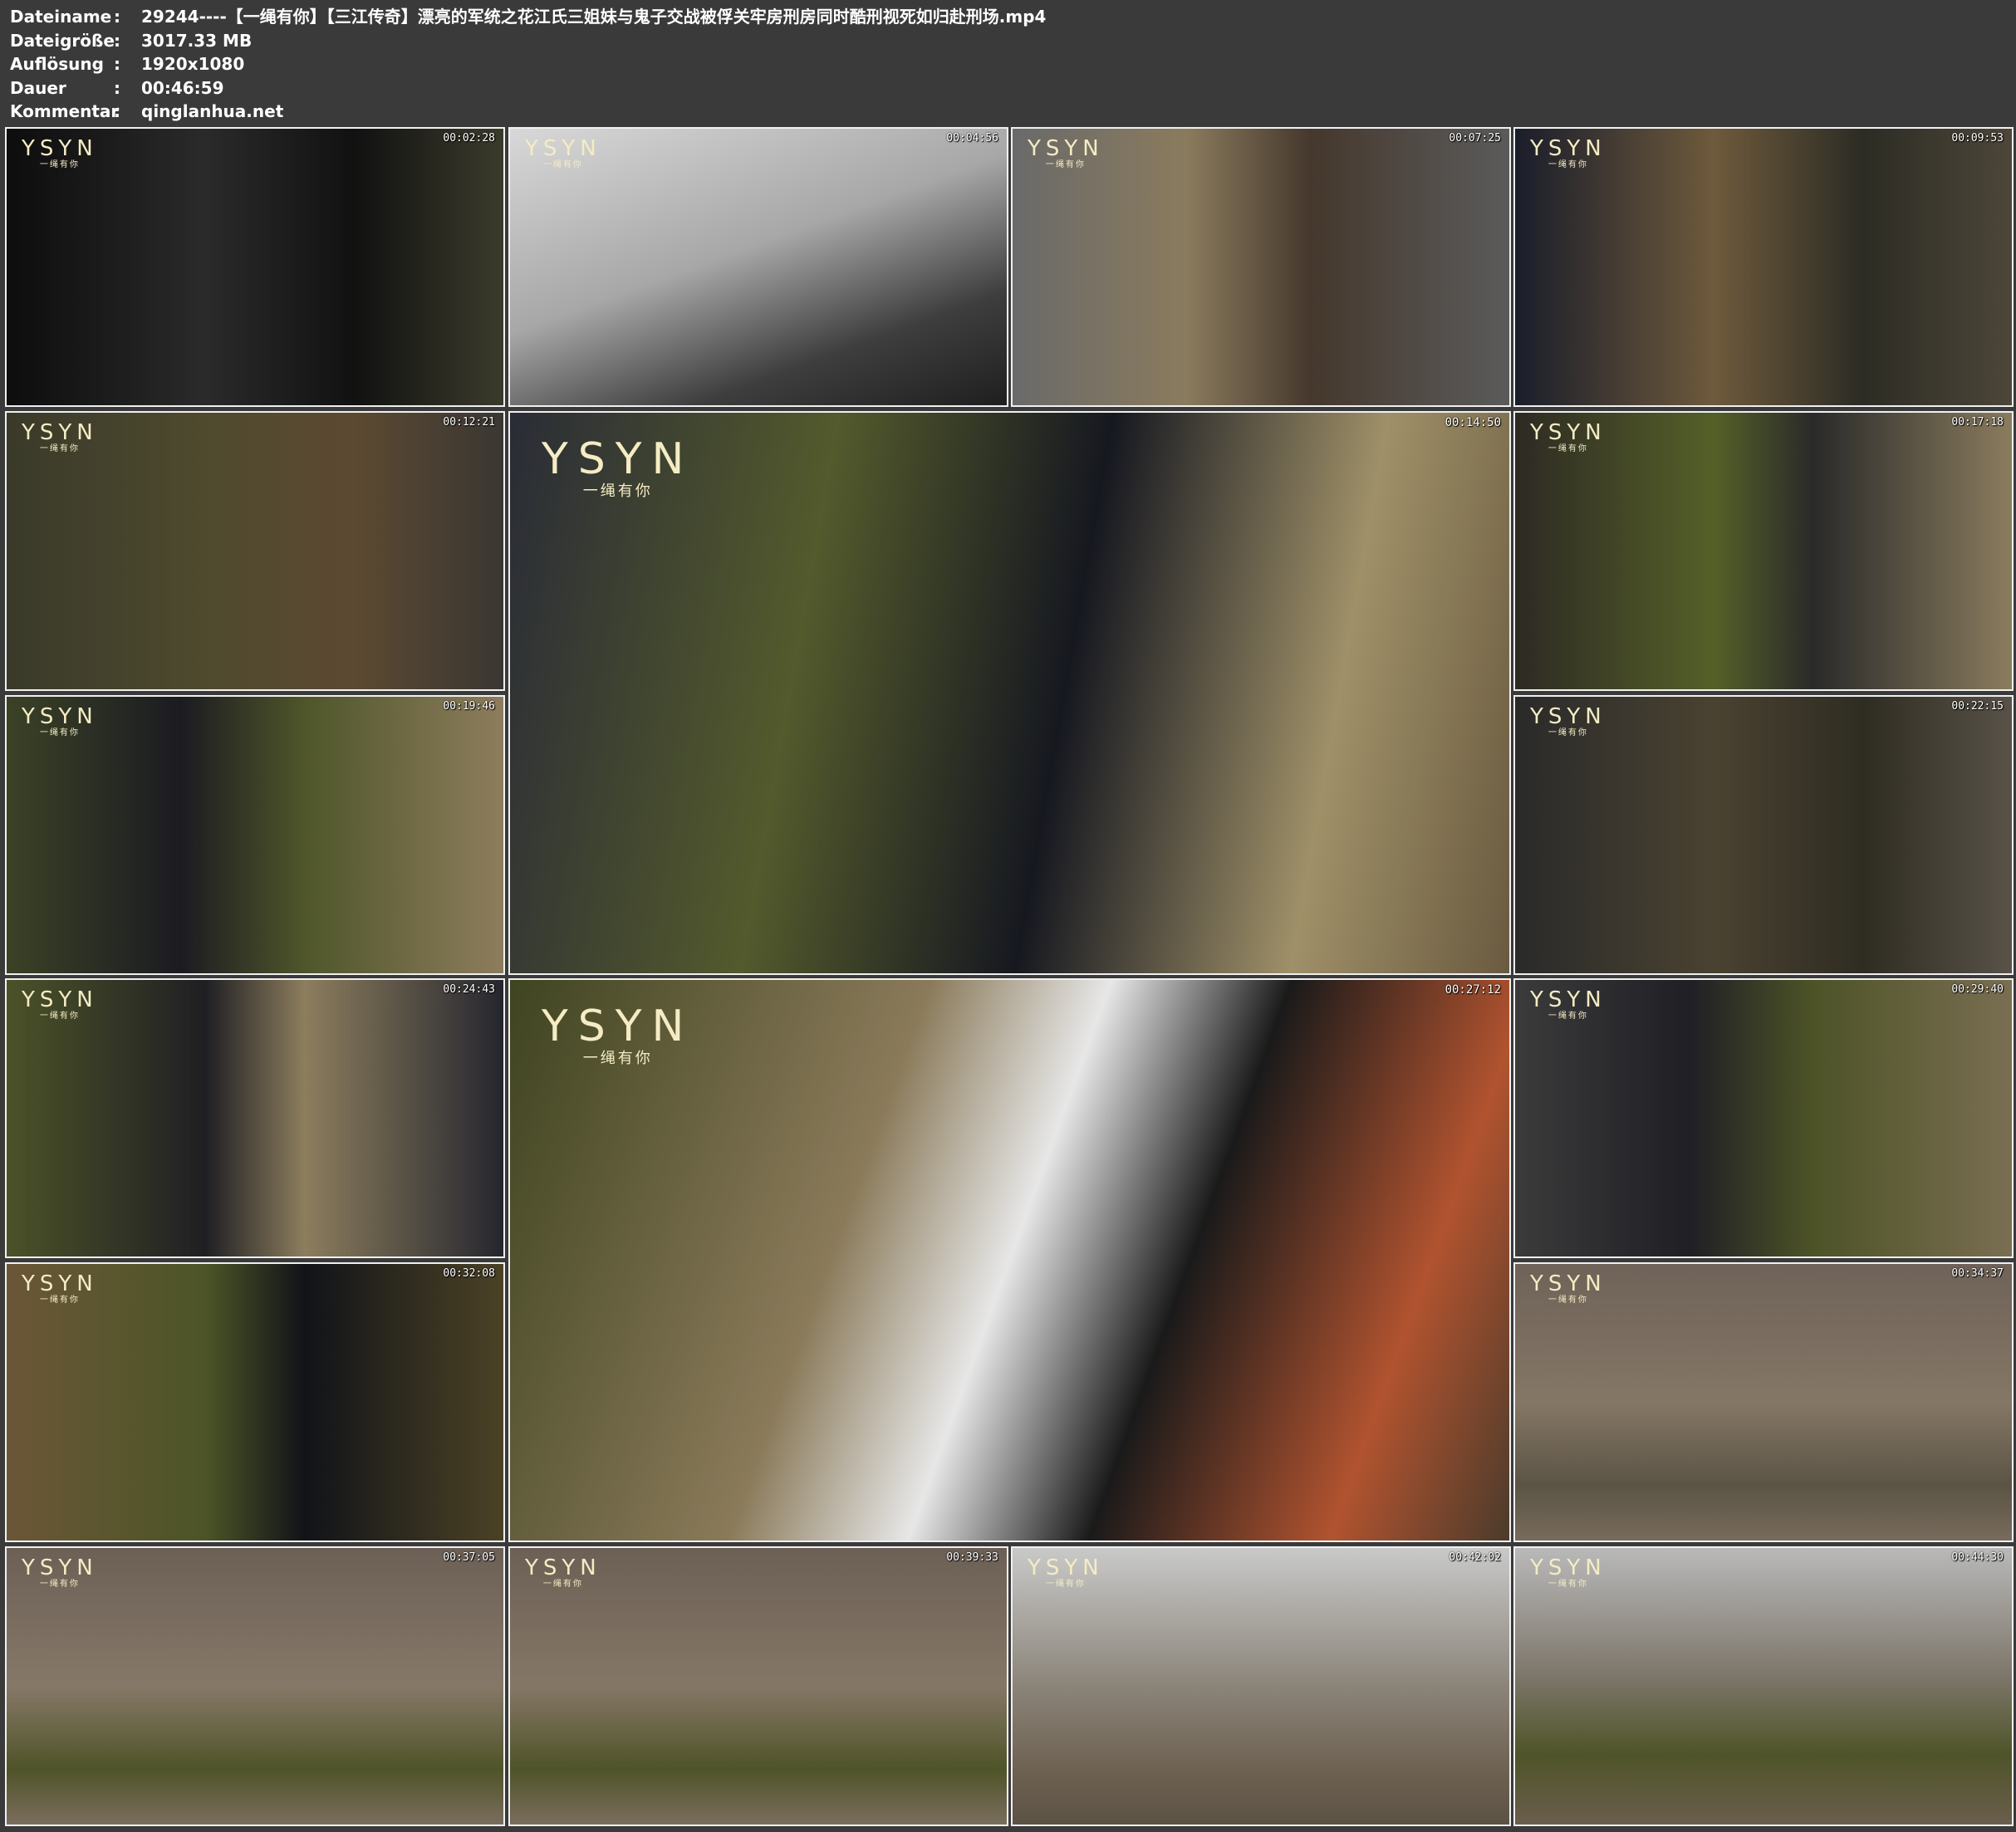  What do you see at coordinates (758, 267) in the screenshot?
I see `video-thumbnail: YSYN 一绳有你 00:04:56` at bounding box center [758, 267].